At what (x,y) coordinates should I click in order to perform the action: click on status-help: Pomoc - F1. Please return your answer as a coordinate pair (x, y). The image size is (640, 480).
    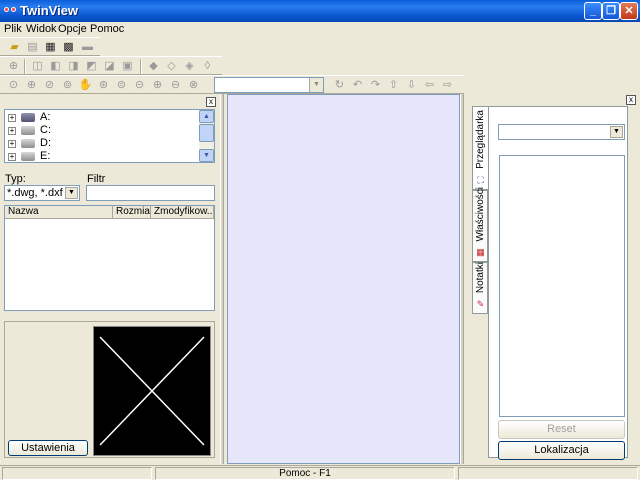
    Looking at the image, I should click on (305, 473).